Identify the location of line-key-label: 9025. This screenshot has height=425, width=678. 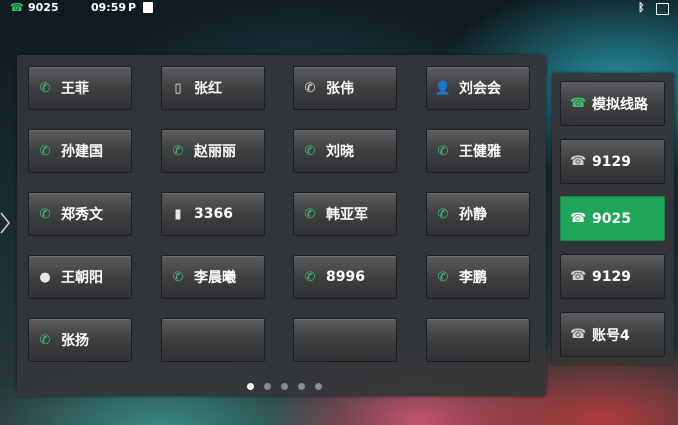
(611, 218).